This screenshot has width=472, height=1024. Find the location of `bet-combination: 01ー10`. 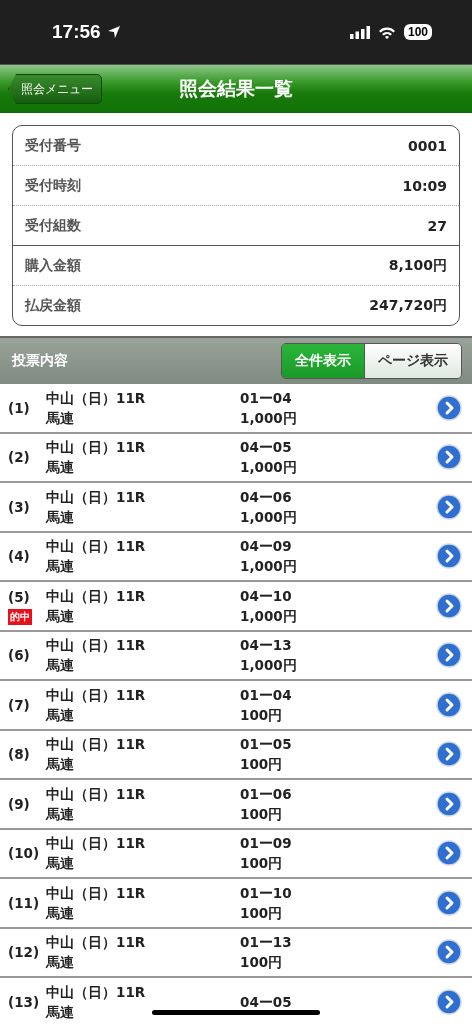

bet-combination: 01ー10 is located at coordinates (266, 893).